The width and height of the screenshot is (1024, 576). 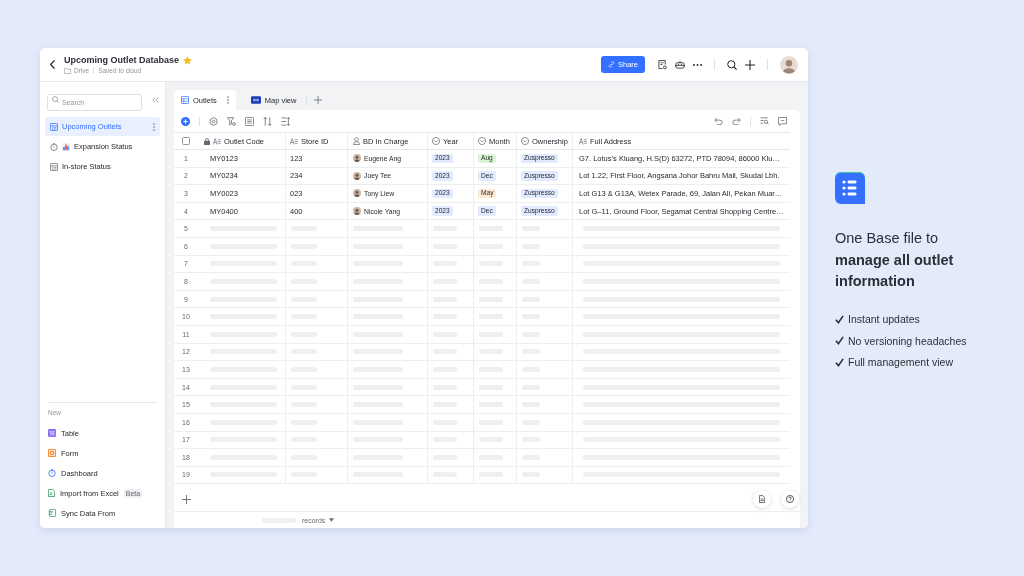 I want to click on settings-icon, so click(x=213, y=121).